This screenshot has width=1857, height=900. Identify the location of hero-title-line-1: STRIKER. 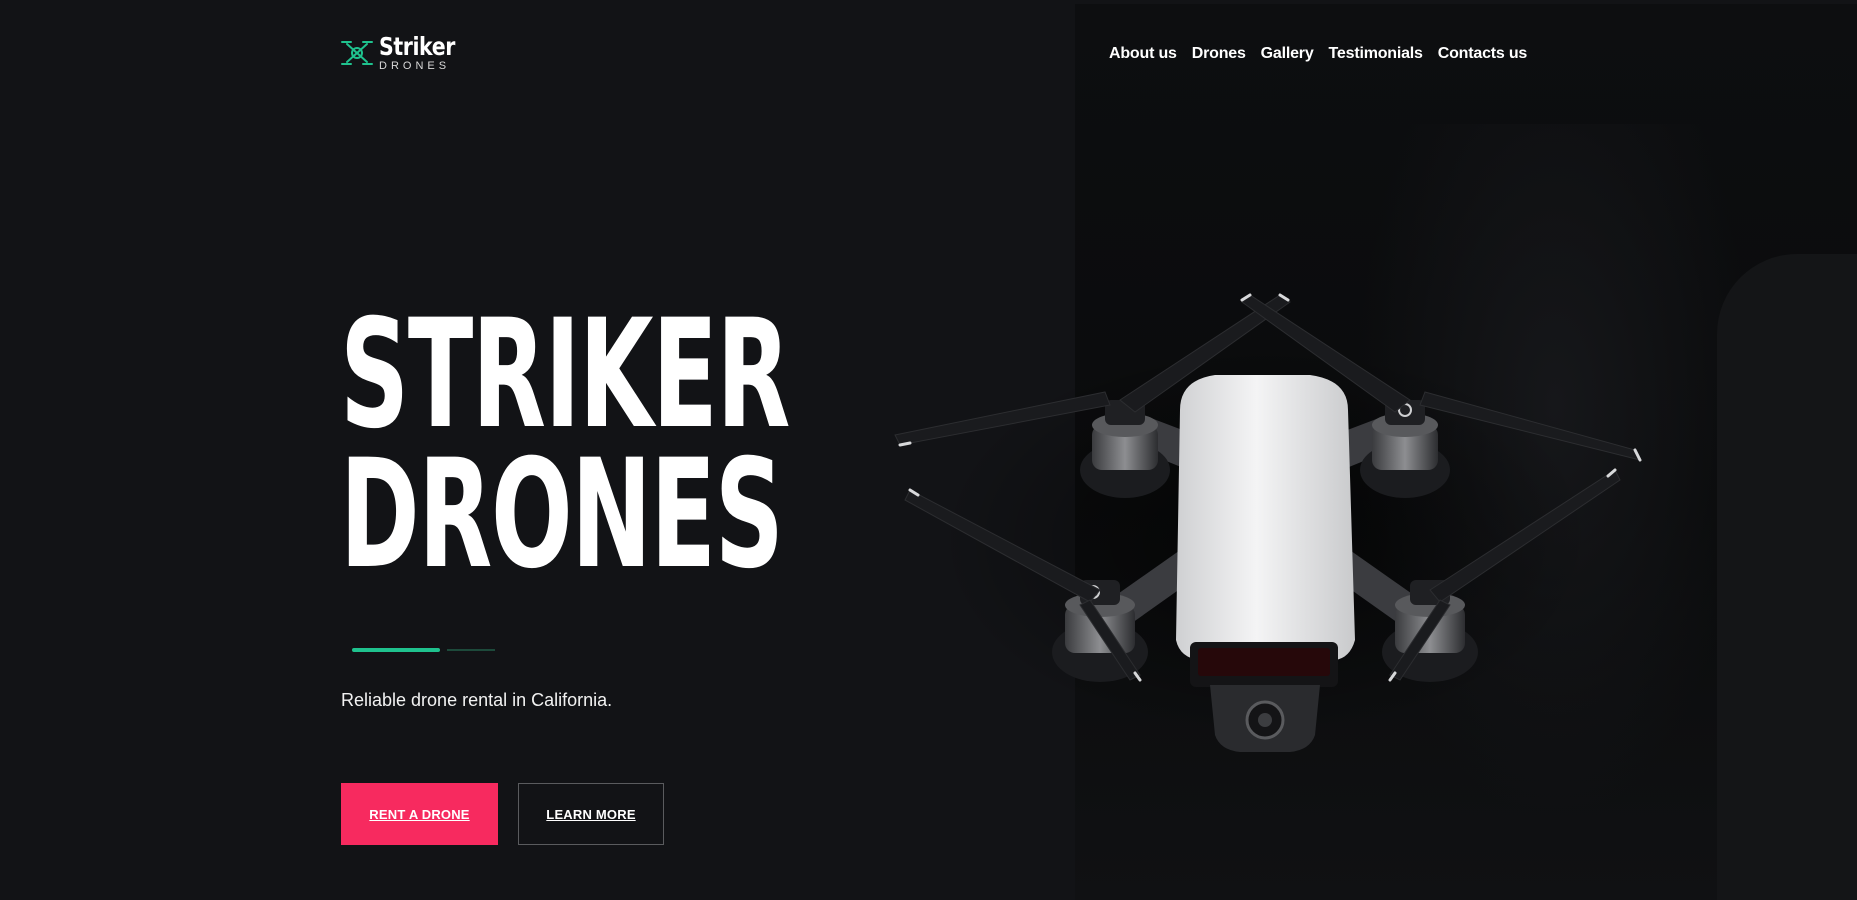
(565, 375).